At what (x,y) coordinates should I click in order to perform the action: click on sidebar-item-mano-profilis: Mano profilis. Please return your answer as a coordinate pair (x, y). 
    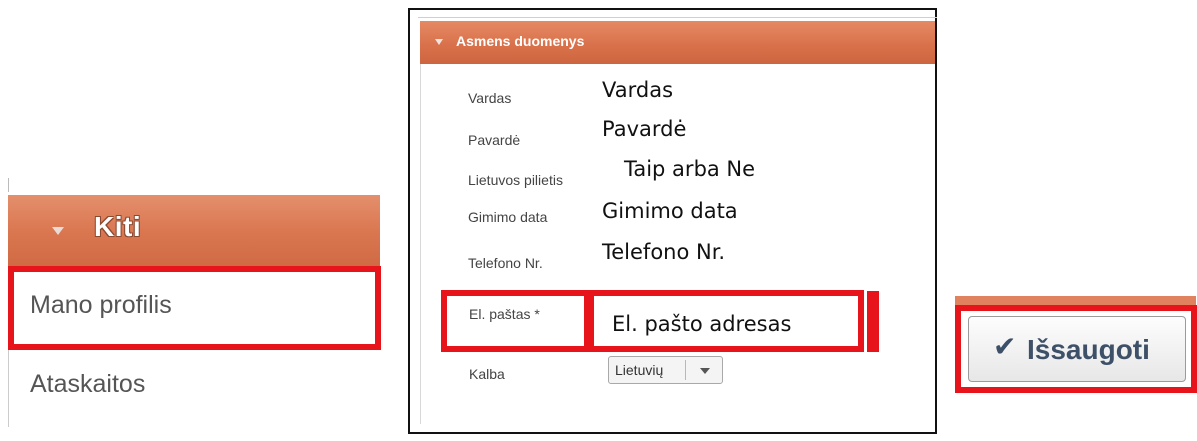
    Looking at the image, I should click on (101, 305).